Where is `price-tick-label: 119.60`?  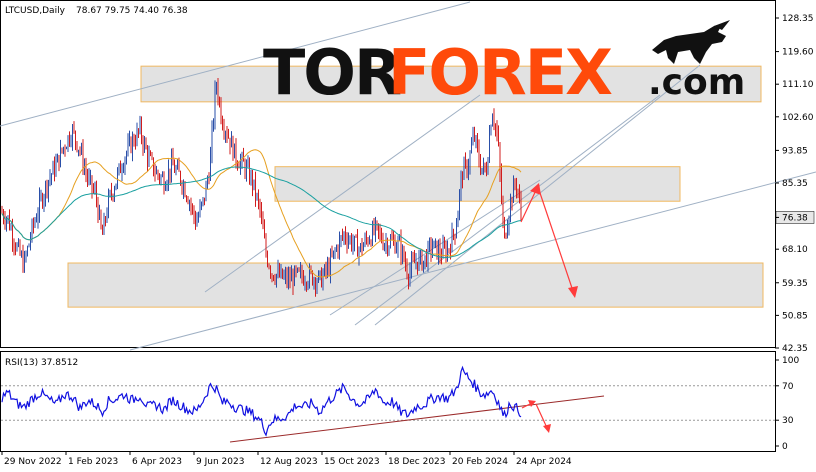 price-tick-label: 119.60 is located at coordinates (798, 53).